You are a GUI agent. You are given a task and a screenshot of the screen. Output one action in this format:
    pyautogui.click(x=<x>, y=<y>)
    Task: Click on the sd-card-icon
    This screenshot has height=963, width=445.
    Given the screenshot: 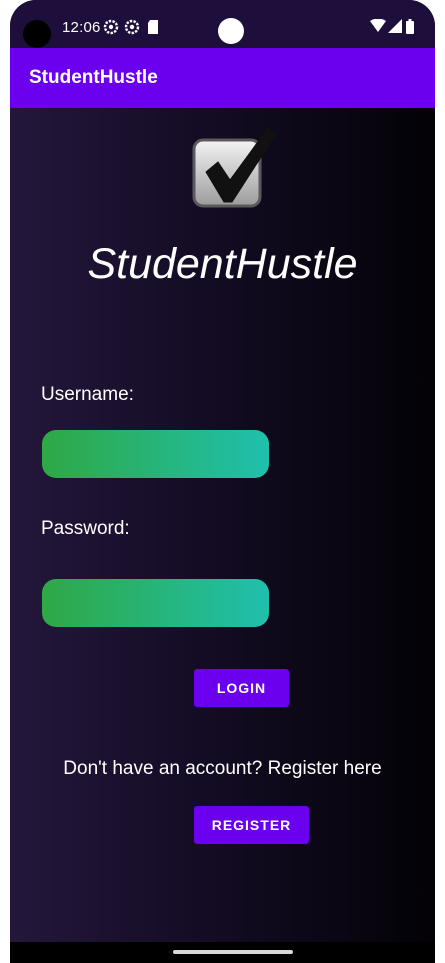 What is the action you would take?
    pyautogui.click(x=153, y=29)
    